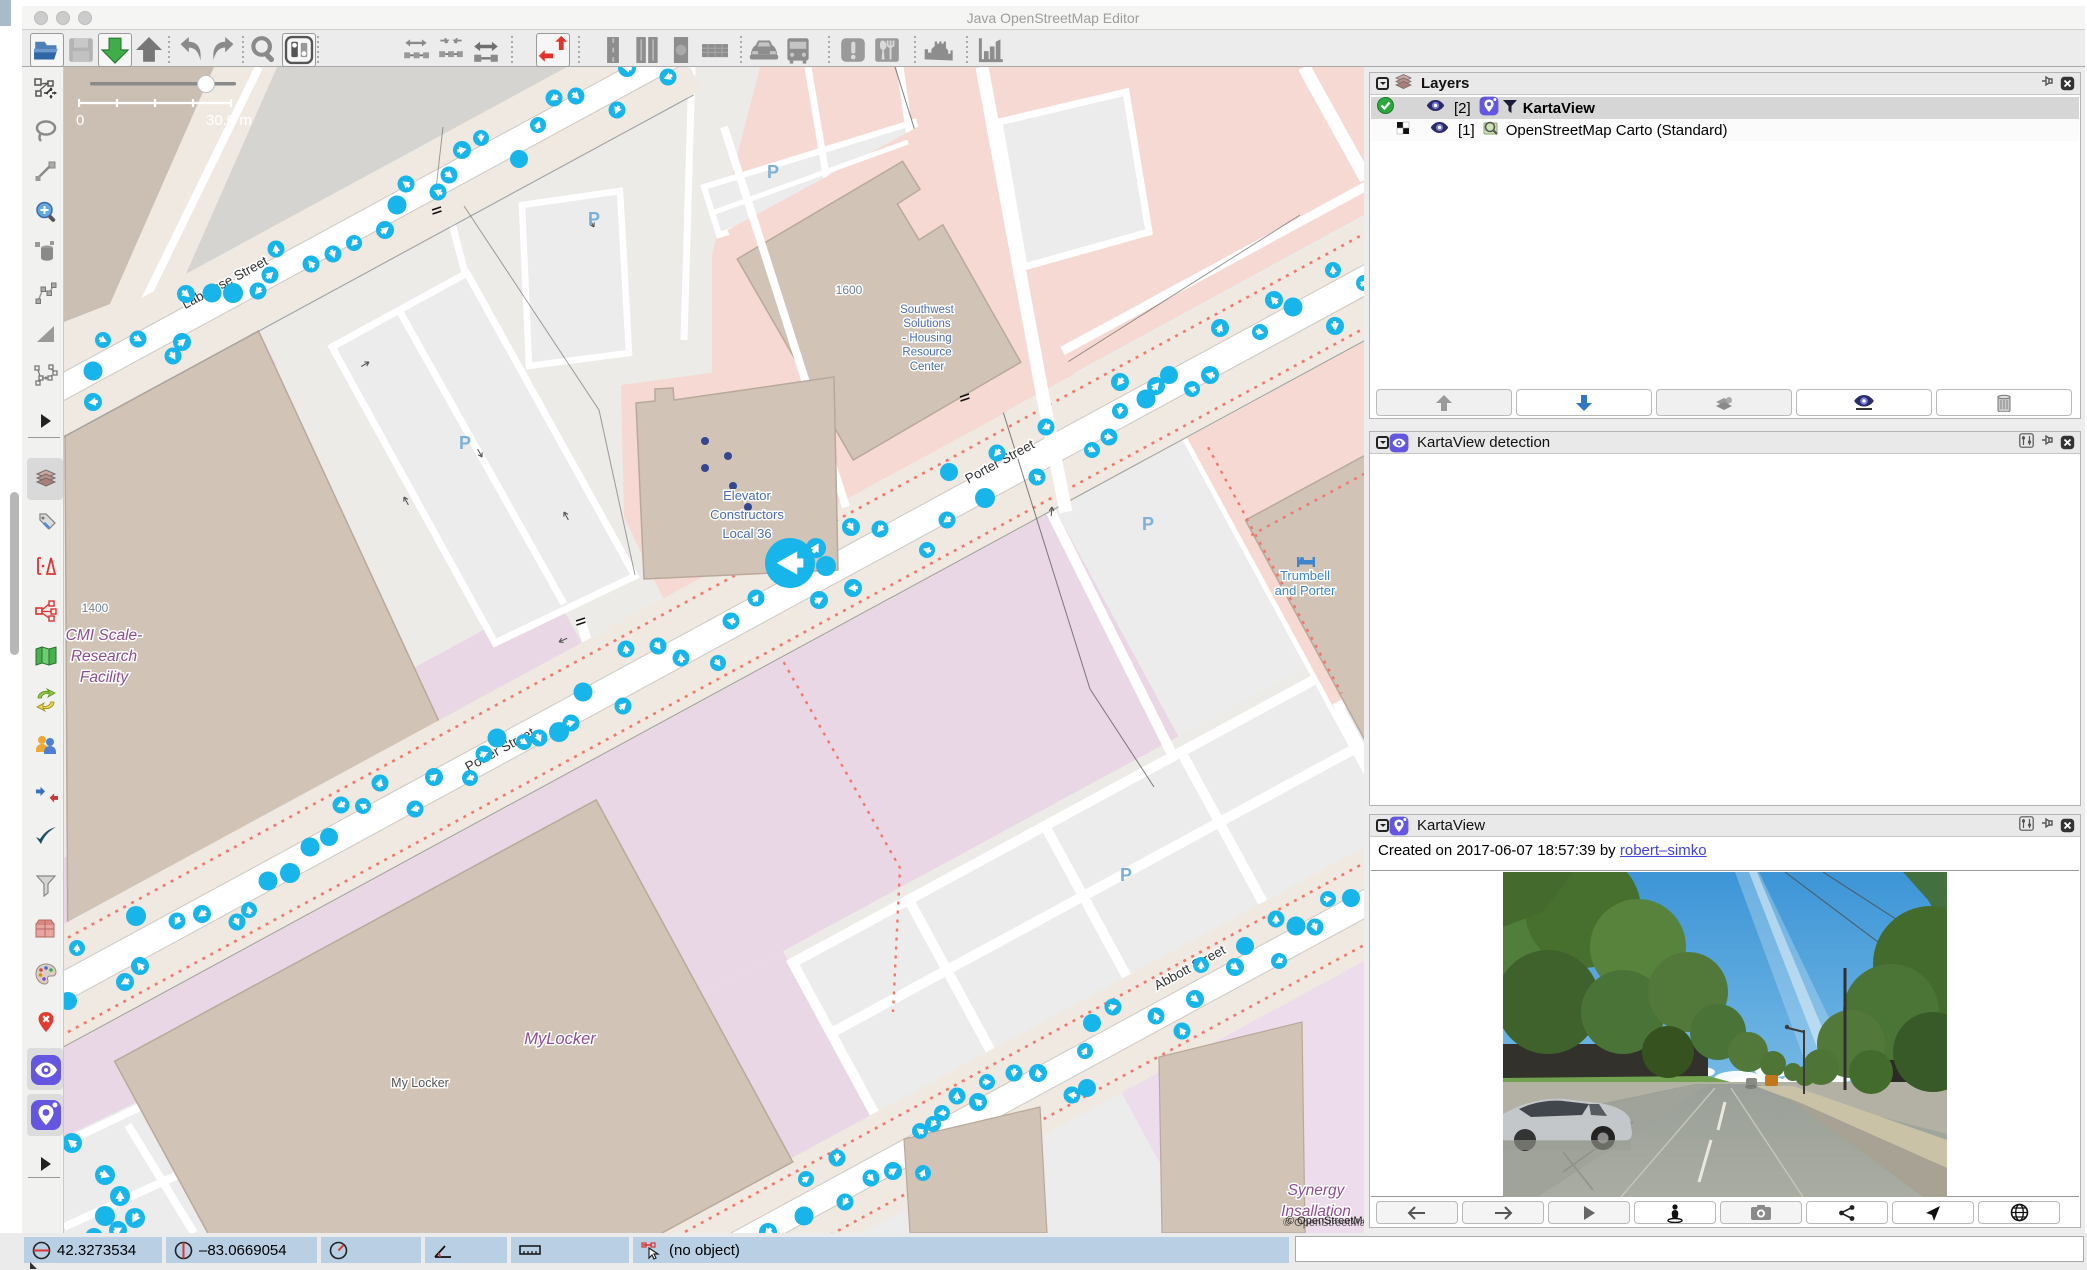 The width and height of the screenshot is (2087, 1270). I want to click on svg-text: Trumbell, so click(1305, 575).